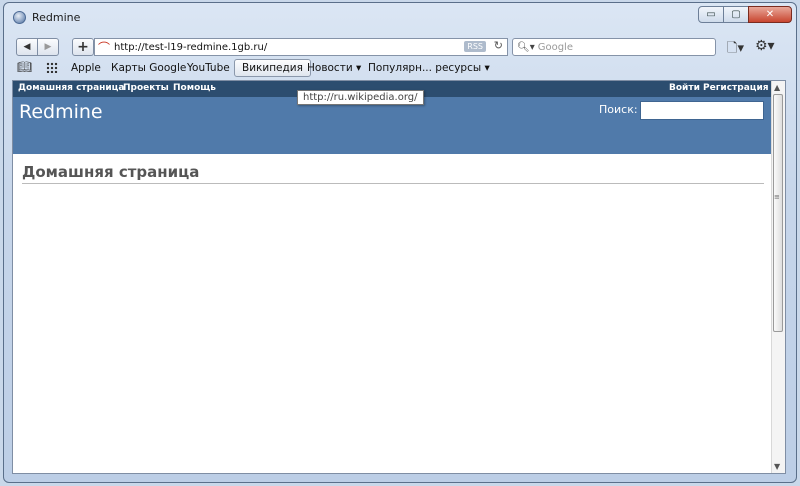 The width and height of the screenshot is (800, 486). Describe the element at coordinates (429, 68) in the screenshot. I see `bookmark-popular-folder: Популярн... ресурсы ▾` at that location.